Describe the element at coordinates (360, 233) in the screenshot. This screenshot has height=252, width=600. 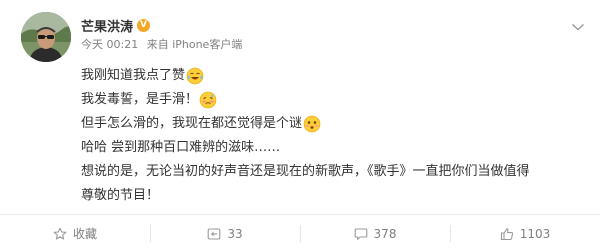
I see `comment-icon` at that location.